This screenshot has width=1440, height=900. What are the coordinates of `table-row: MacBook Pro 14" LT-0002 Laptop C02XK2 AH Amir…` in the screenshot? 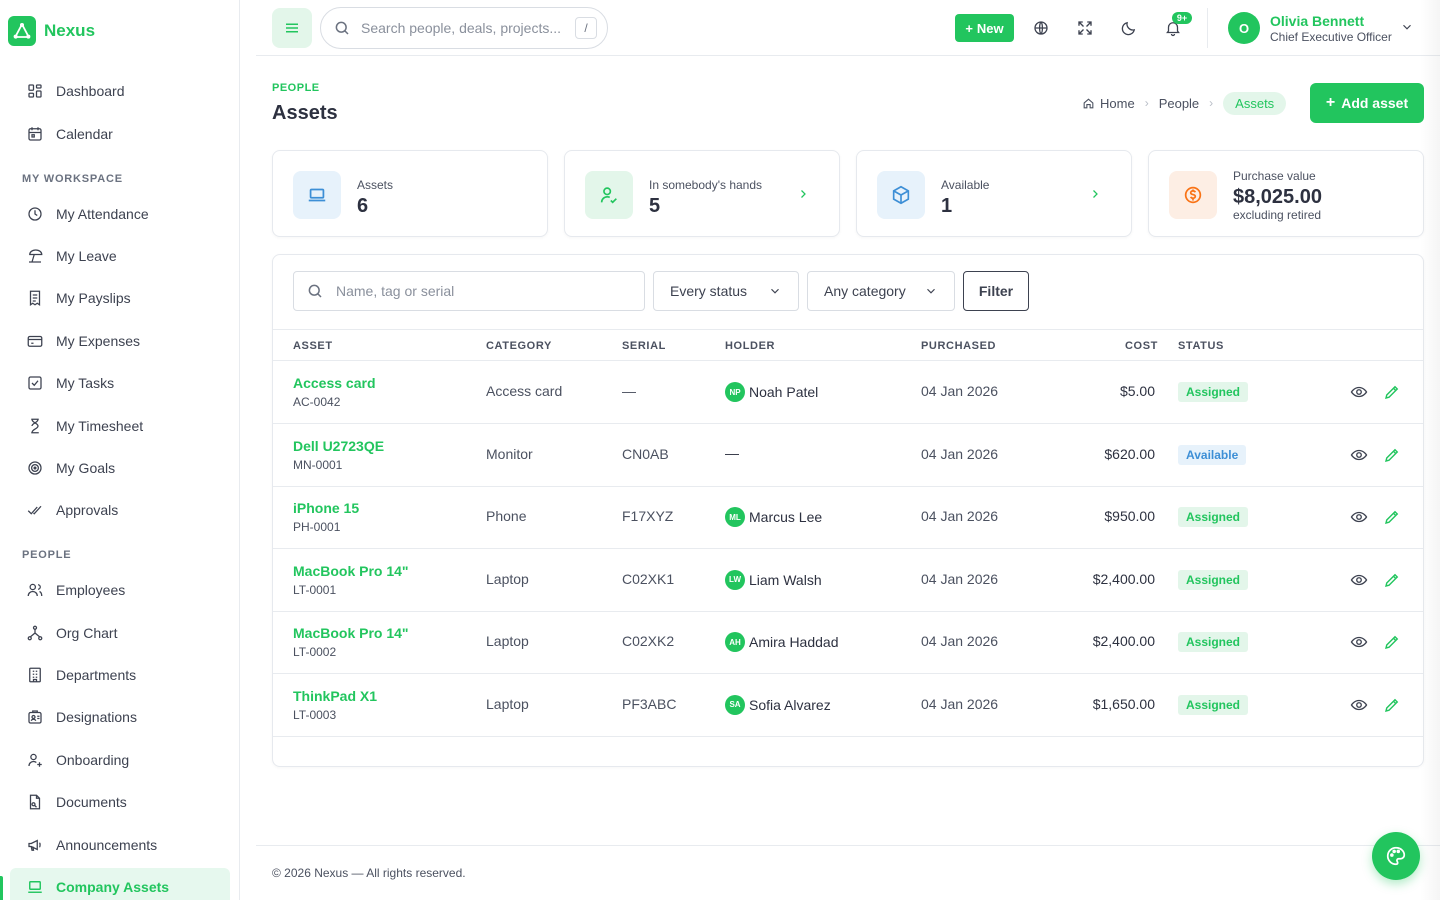 It's located at (848, 642).